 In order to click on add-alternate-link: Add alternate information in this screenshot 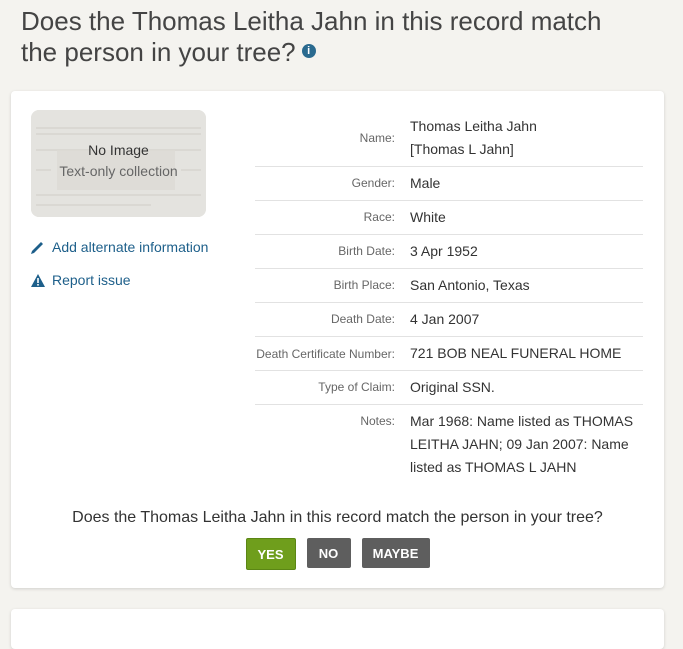, I will do `click(119, 247)`.